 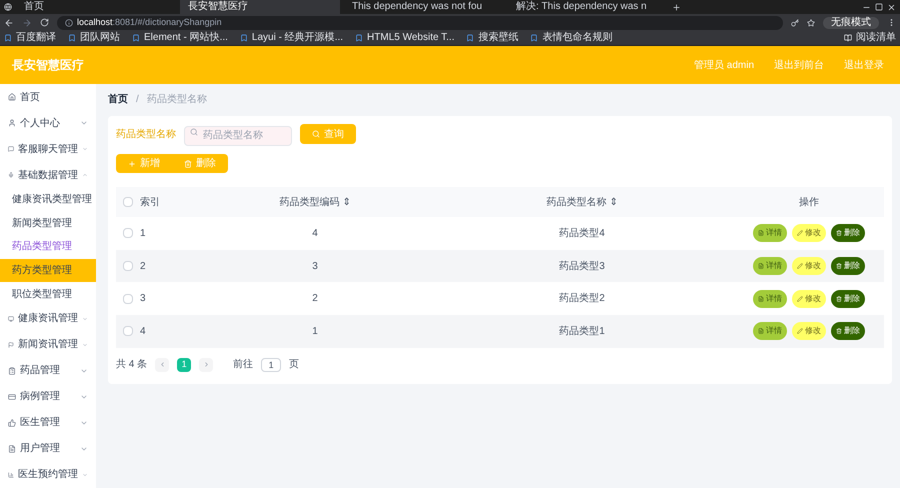 I want to click on user-icon, so click(x=12, y=123).